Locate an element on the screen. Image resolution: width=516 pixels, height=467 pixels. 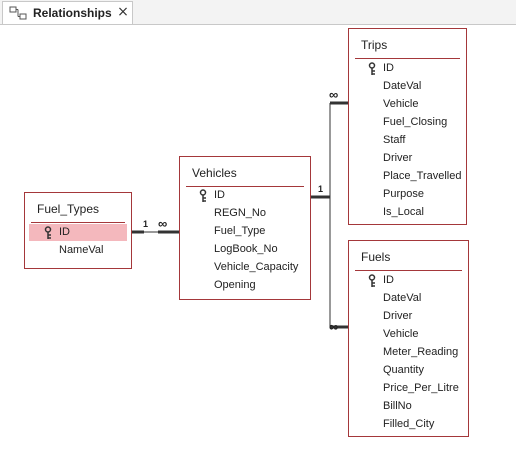
close-icon: × is located at coordinates (123, 12).